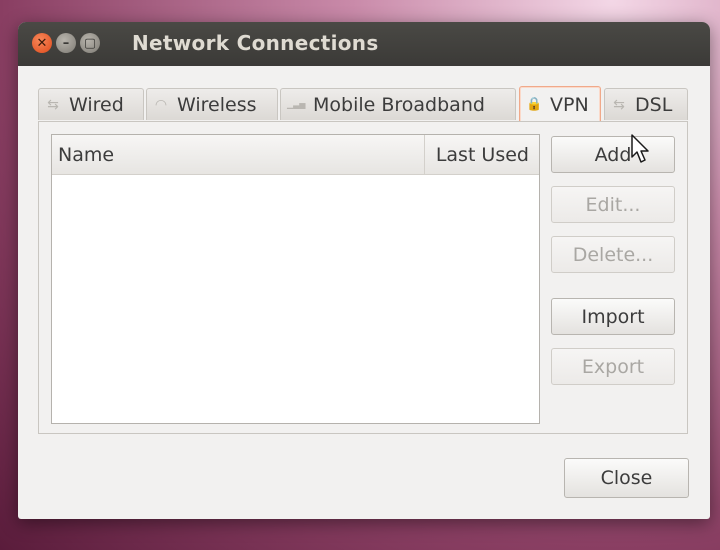 This screenshot has width=720, height=550. I want to click on tab-mobile-broadband: ▁▃▅ Mobile Broadband, so click(398, 104).